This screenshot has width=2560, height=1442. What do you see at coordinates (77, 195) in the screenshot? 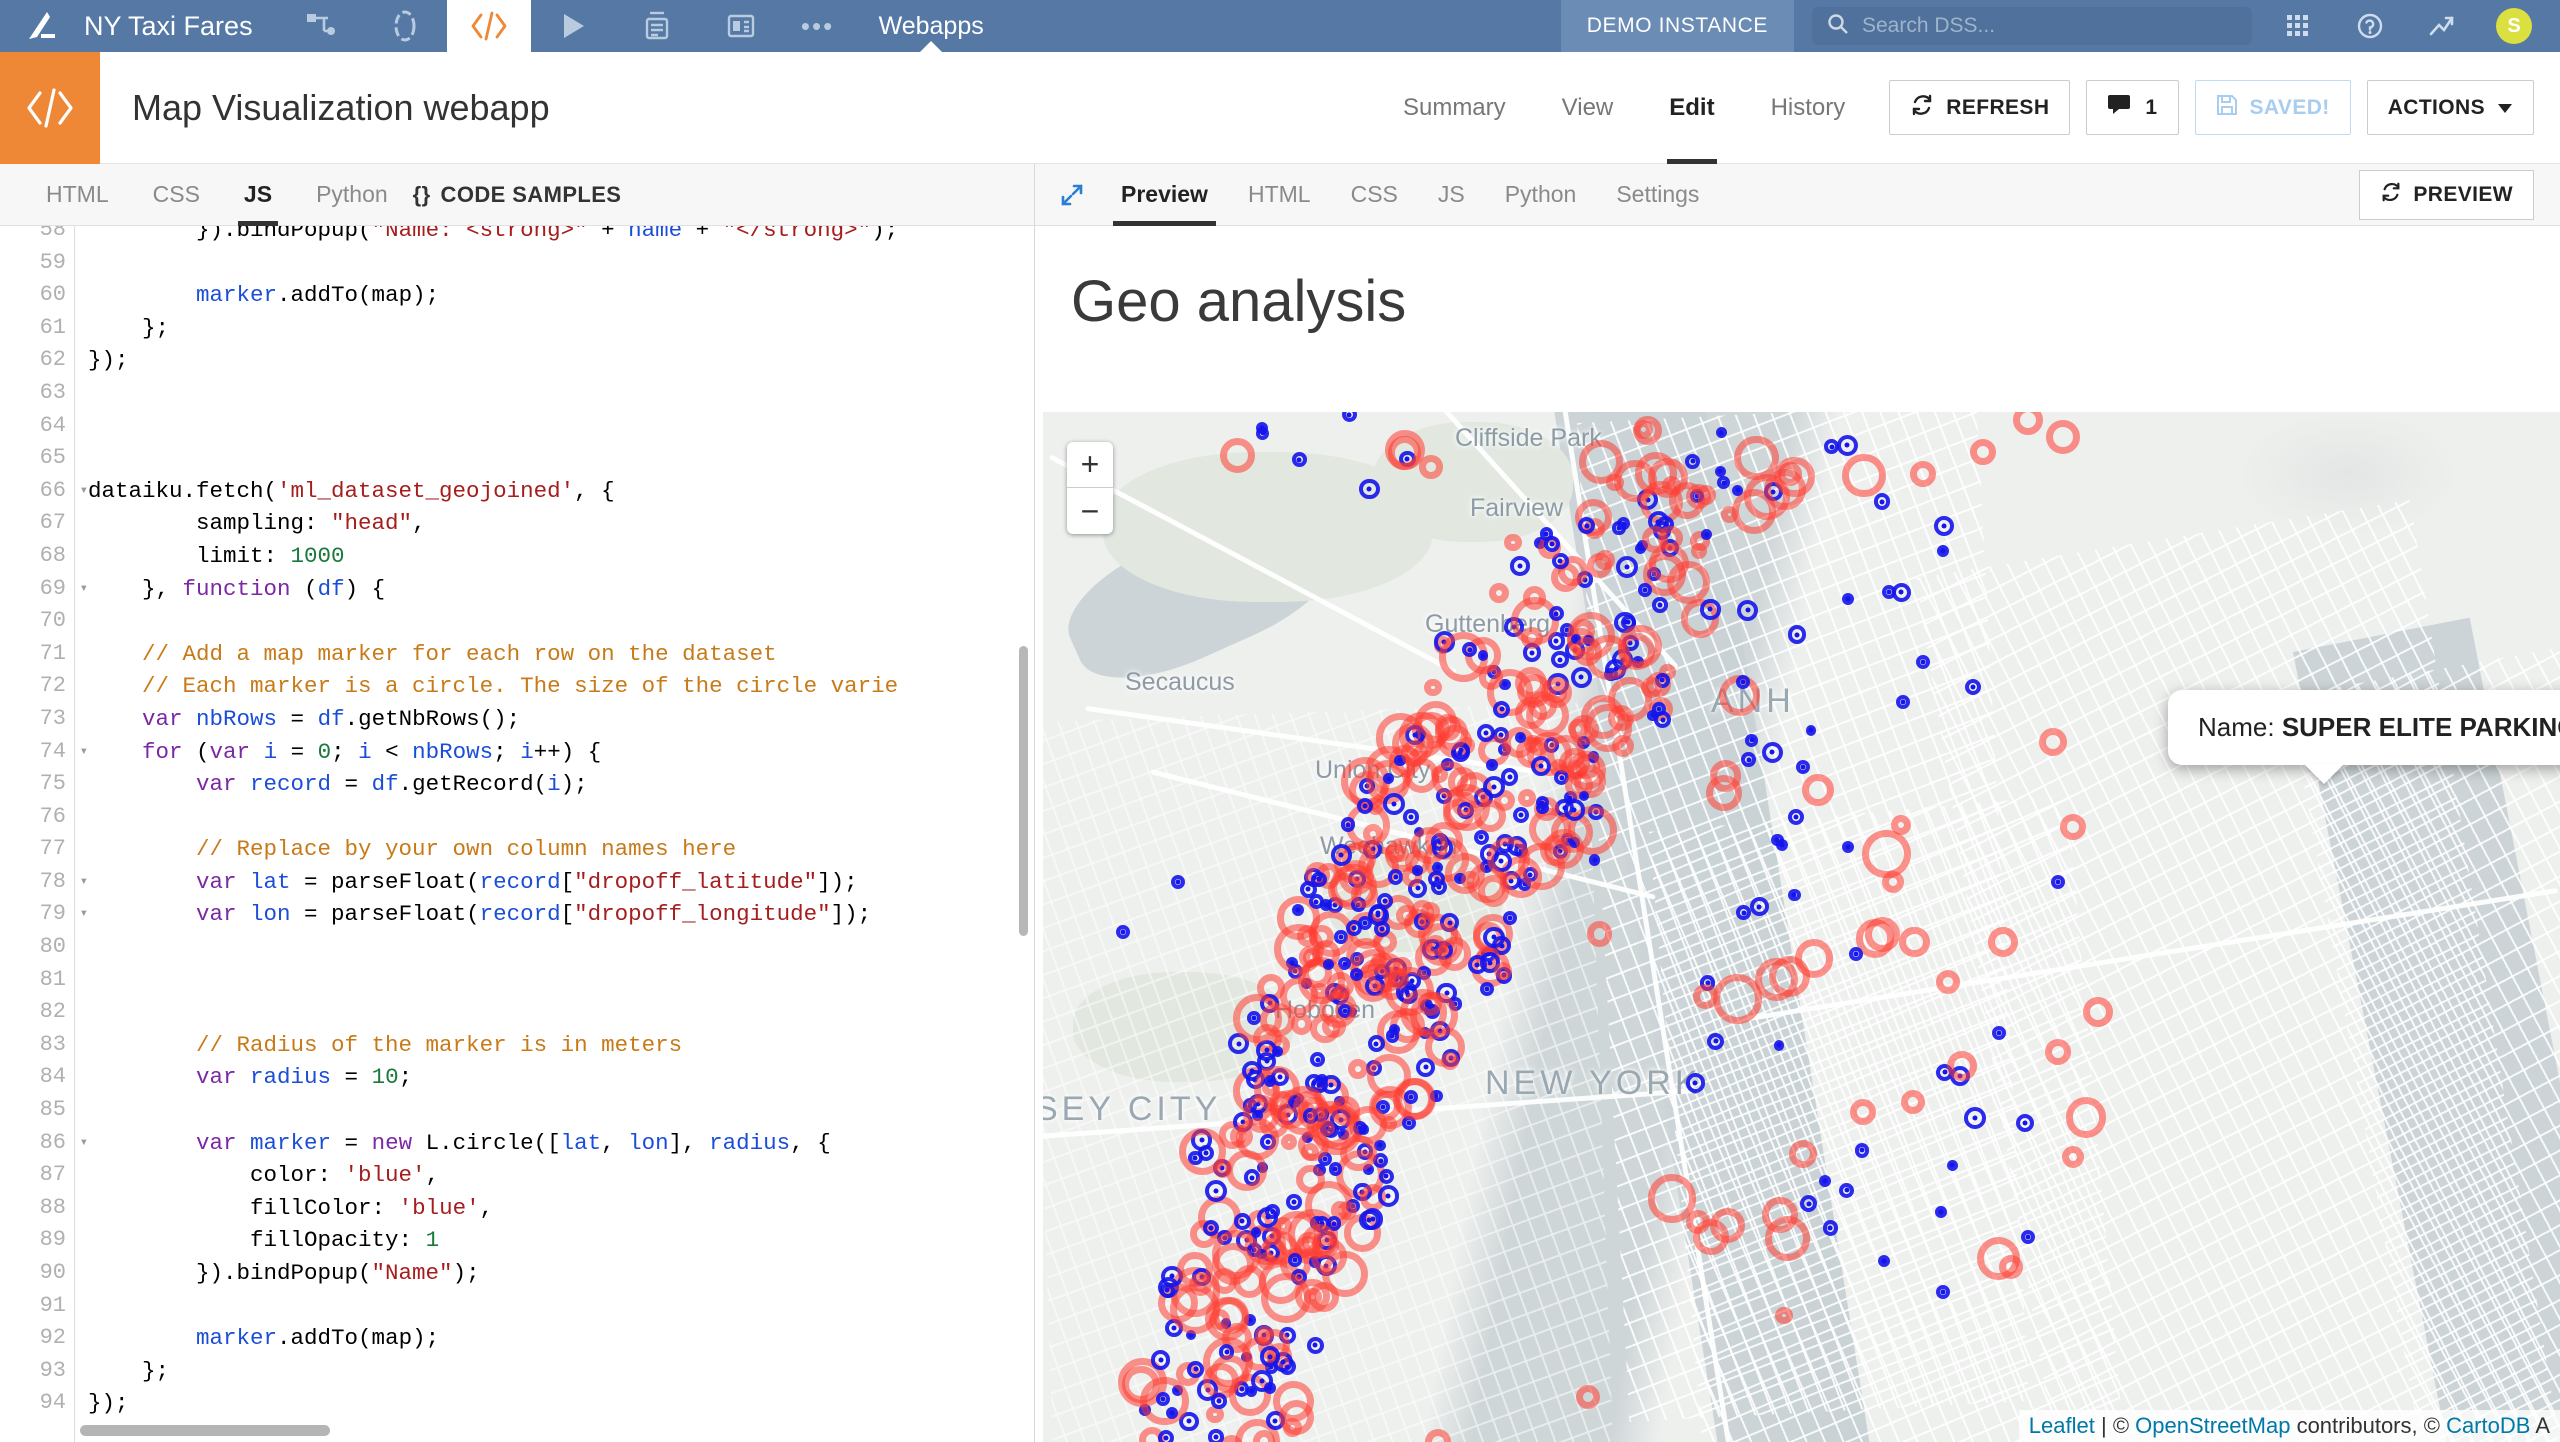
I see `code-tab-html: HTML` at bounding box center [77, 195].